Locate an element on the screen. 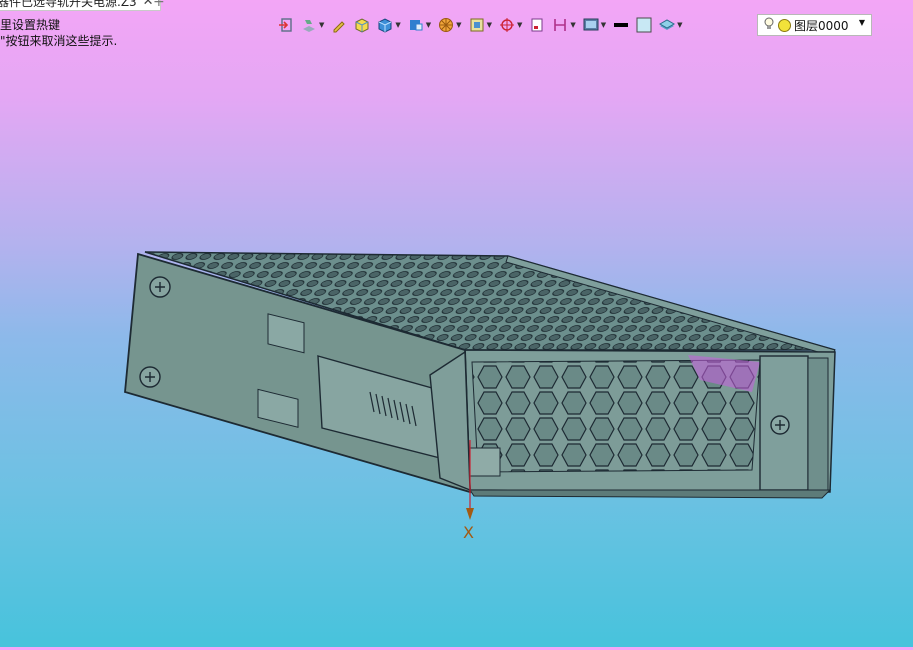 This screenshot has width=913, height=650. frame-icon is located at coordinates (477, 25).